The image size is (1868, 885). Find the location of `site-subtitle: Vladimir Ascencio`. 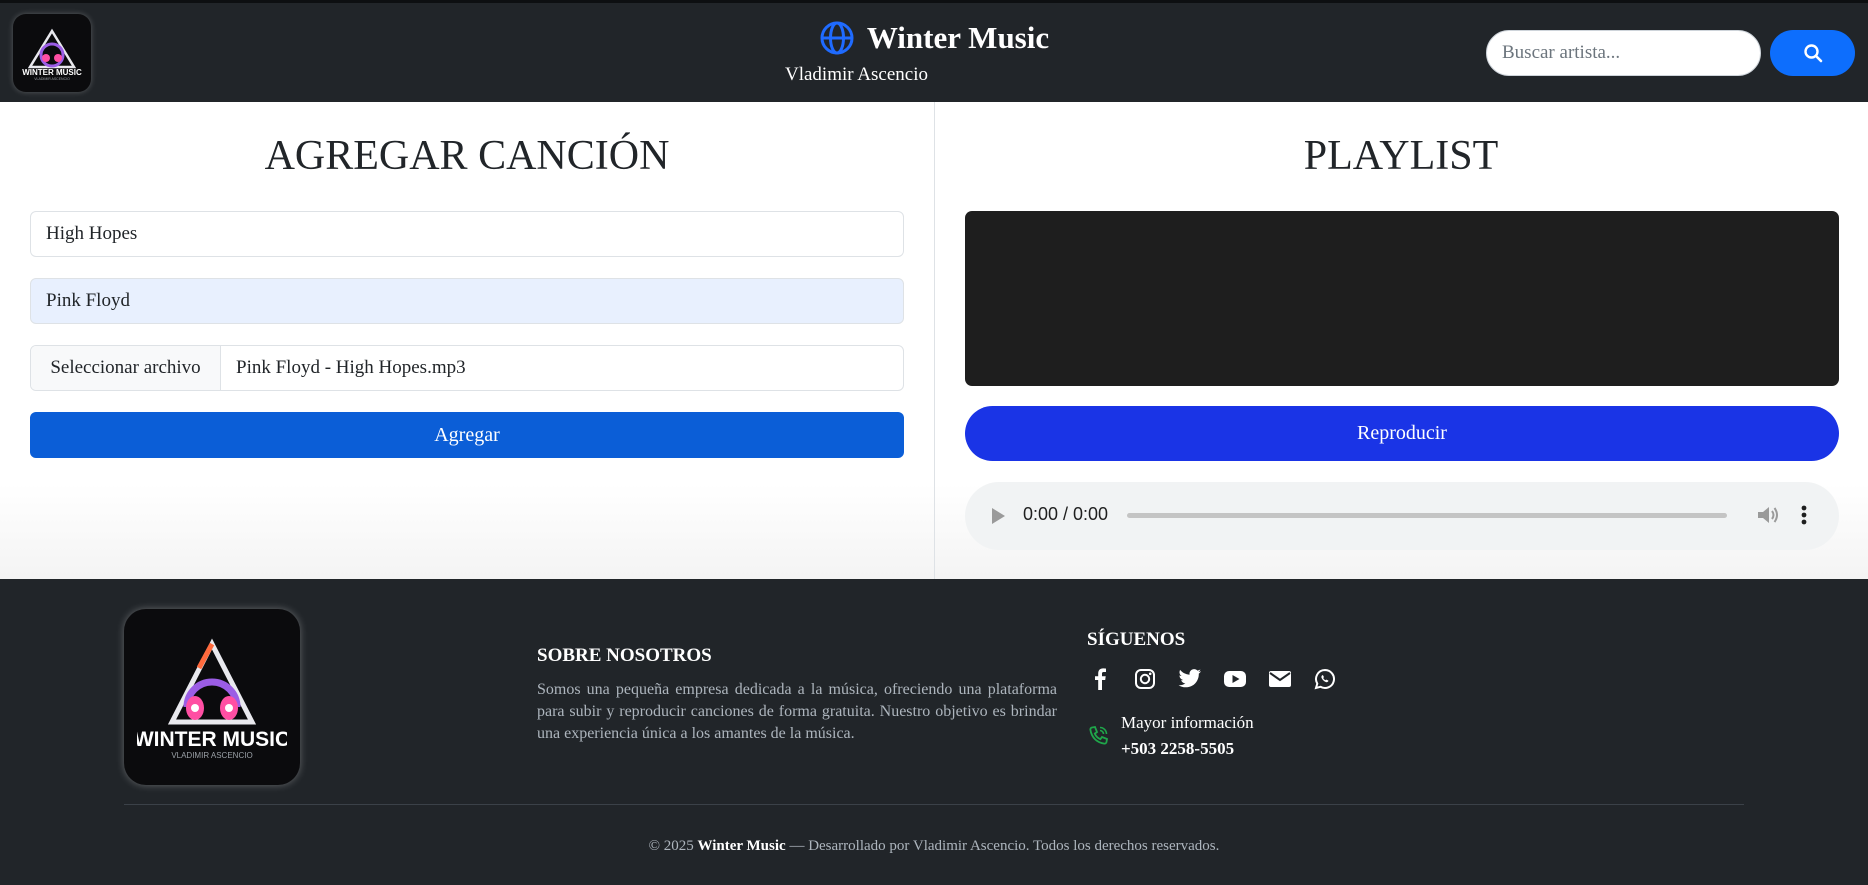

site-subtitle: Vladimir Ascencio is located at coordinates (856, 74).